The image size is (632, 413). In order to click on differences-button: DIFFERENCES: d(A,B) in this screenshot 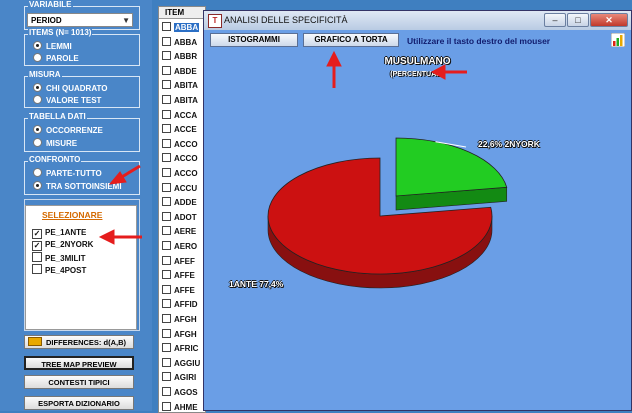, I will do `click(79, 342)`.